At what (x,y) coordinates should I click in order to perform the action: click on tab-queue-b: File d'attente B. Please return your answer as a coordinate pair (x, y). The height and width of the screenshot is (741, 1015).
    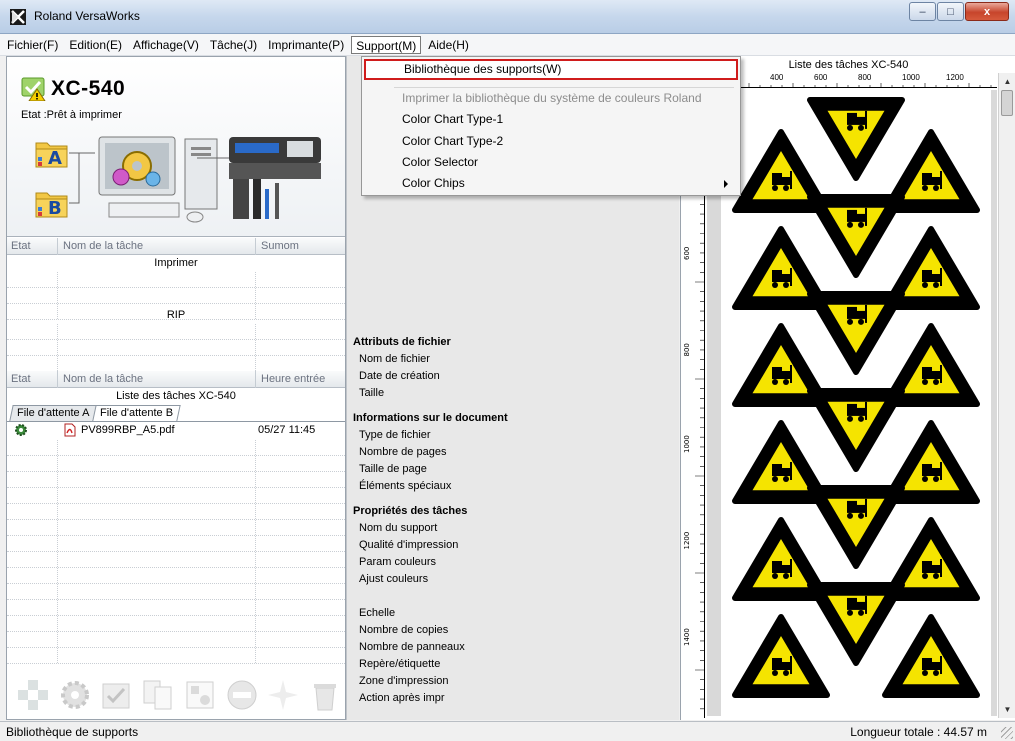
    Looking at the image, I should click on (137, 413).